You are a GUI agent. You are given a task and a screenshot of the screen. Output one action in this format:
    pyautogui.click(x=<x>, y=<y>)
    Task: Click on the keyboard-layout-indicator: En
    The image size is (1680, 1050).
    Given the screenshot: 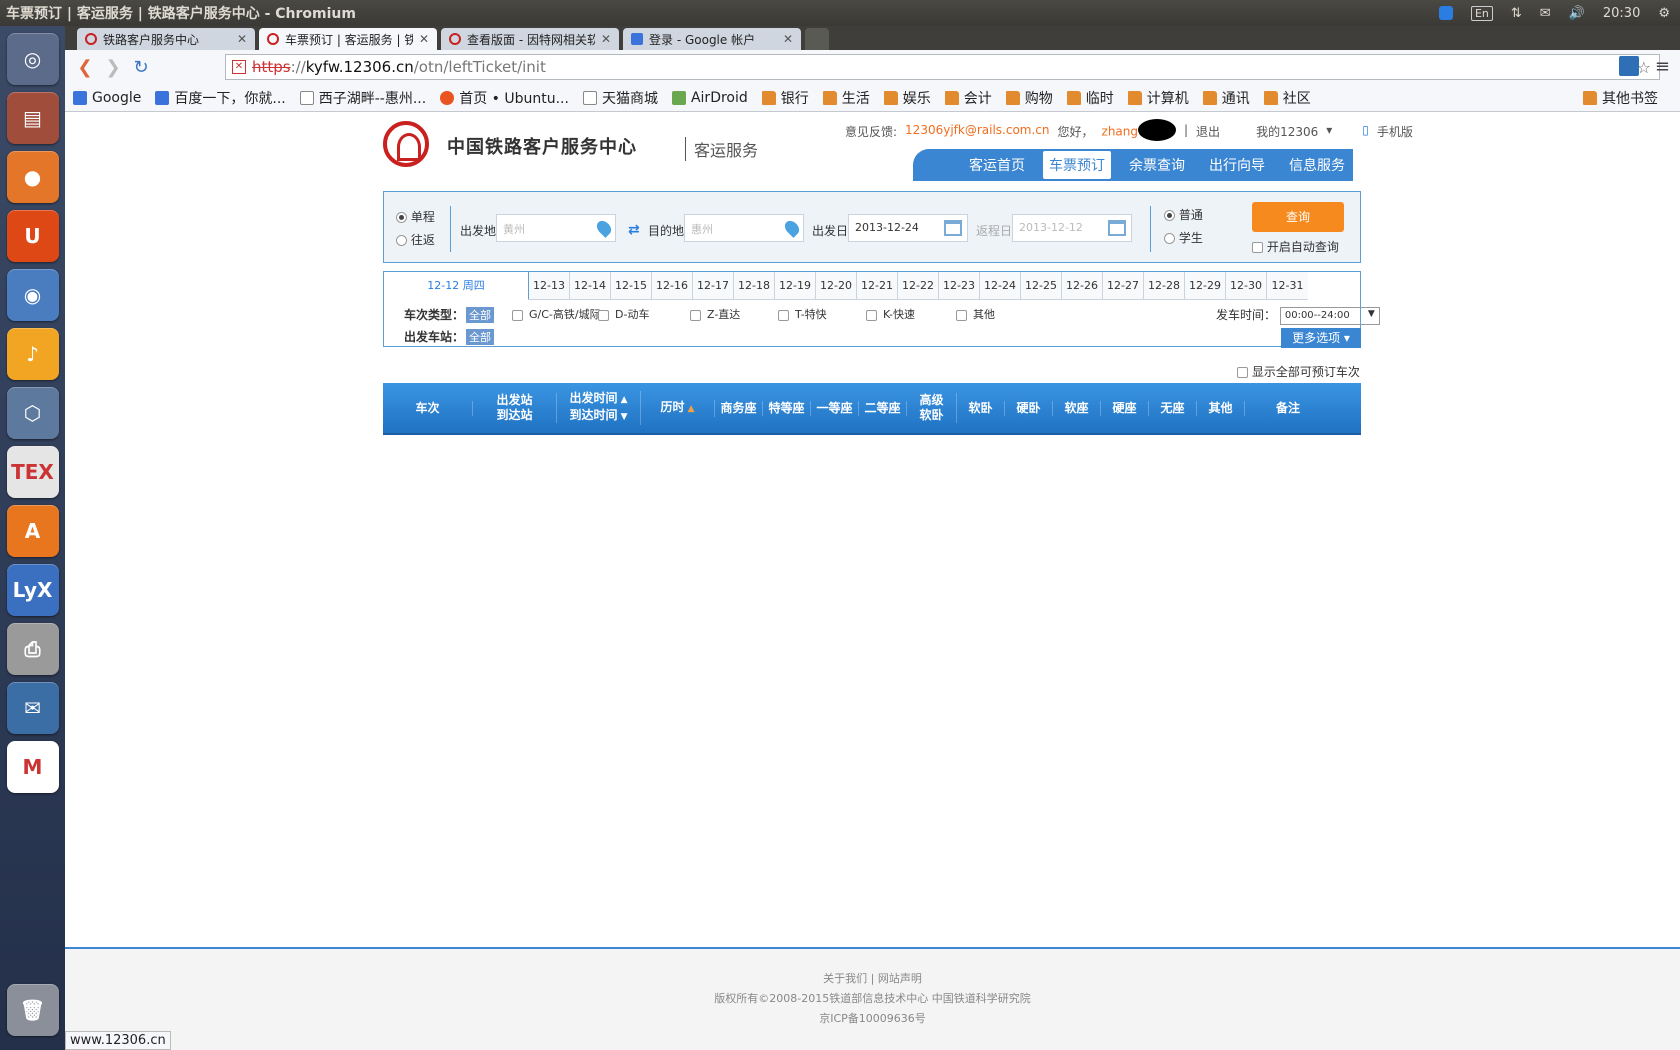 What is the action you would take?
    pyautogui.click(x=1481, y=13)
    